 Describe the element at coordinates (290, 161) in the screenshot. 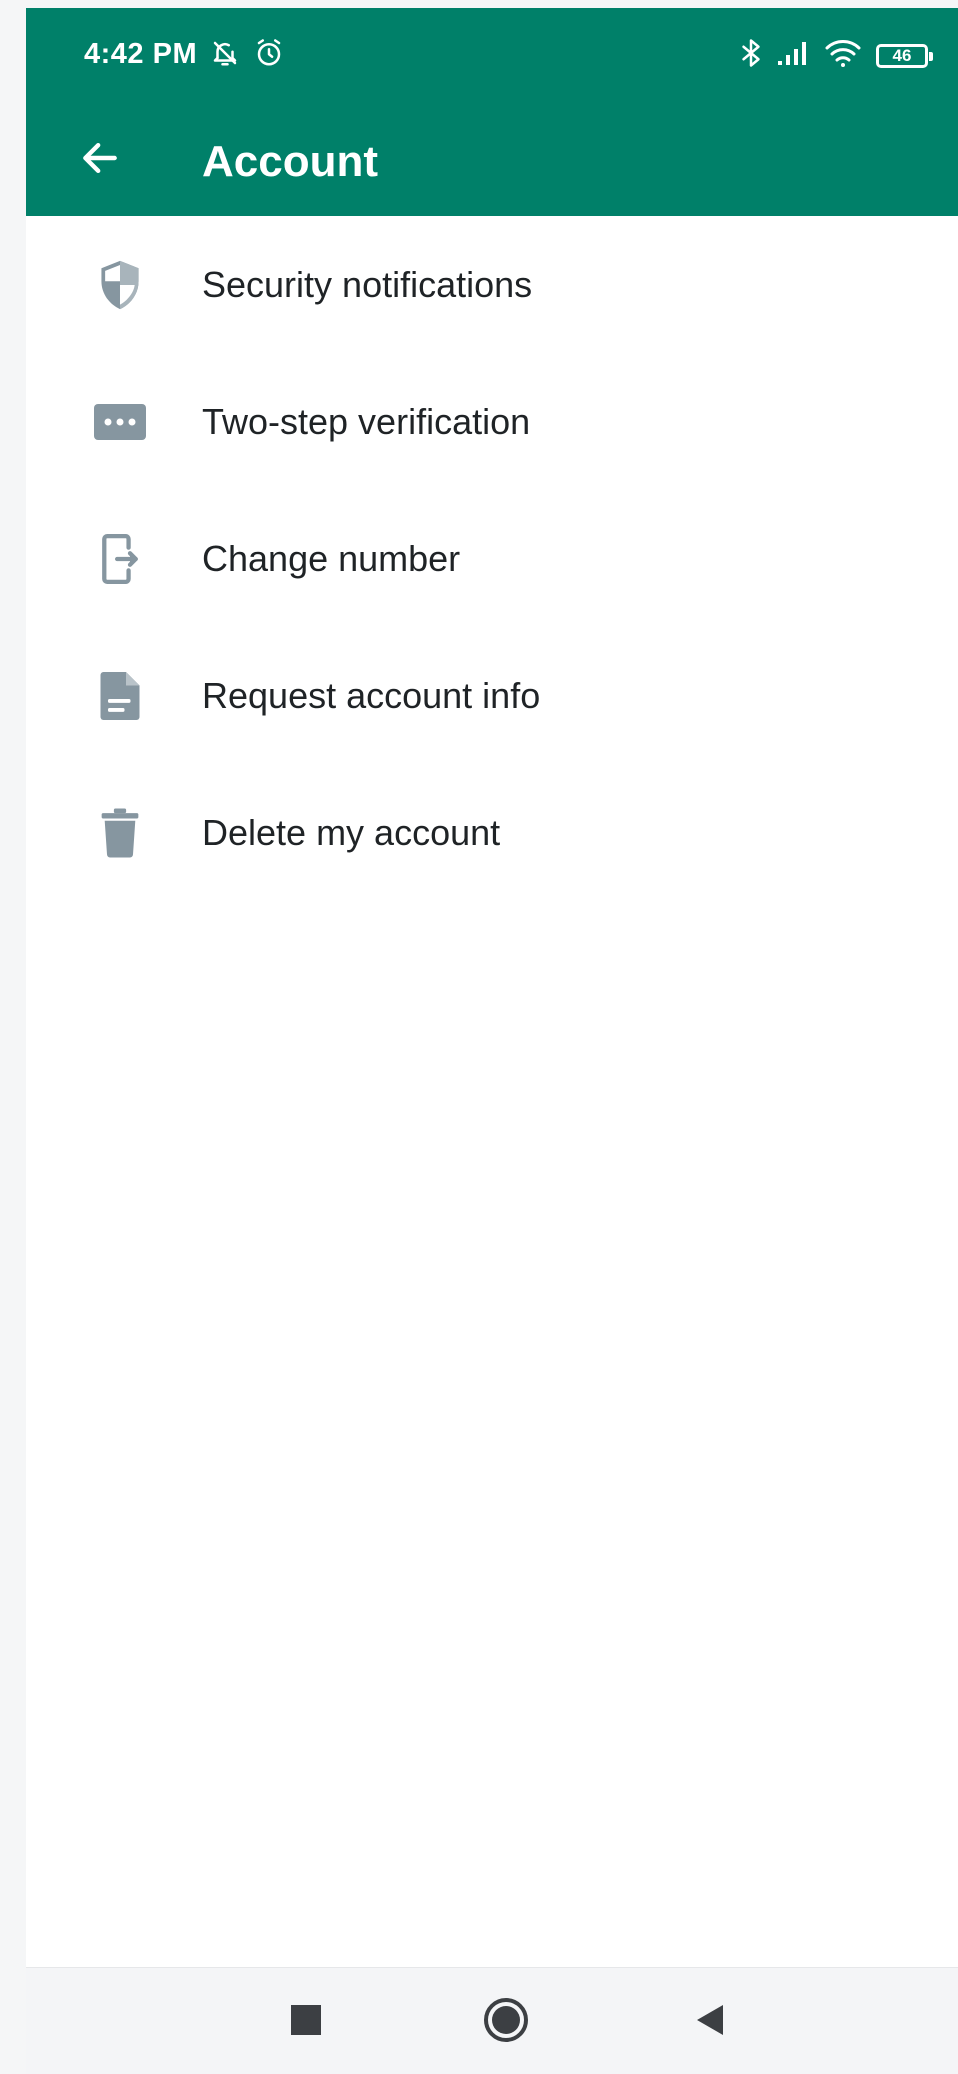

I see `page-title: Account` at that location.